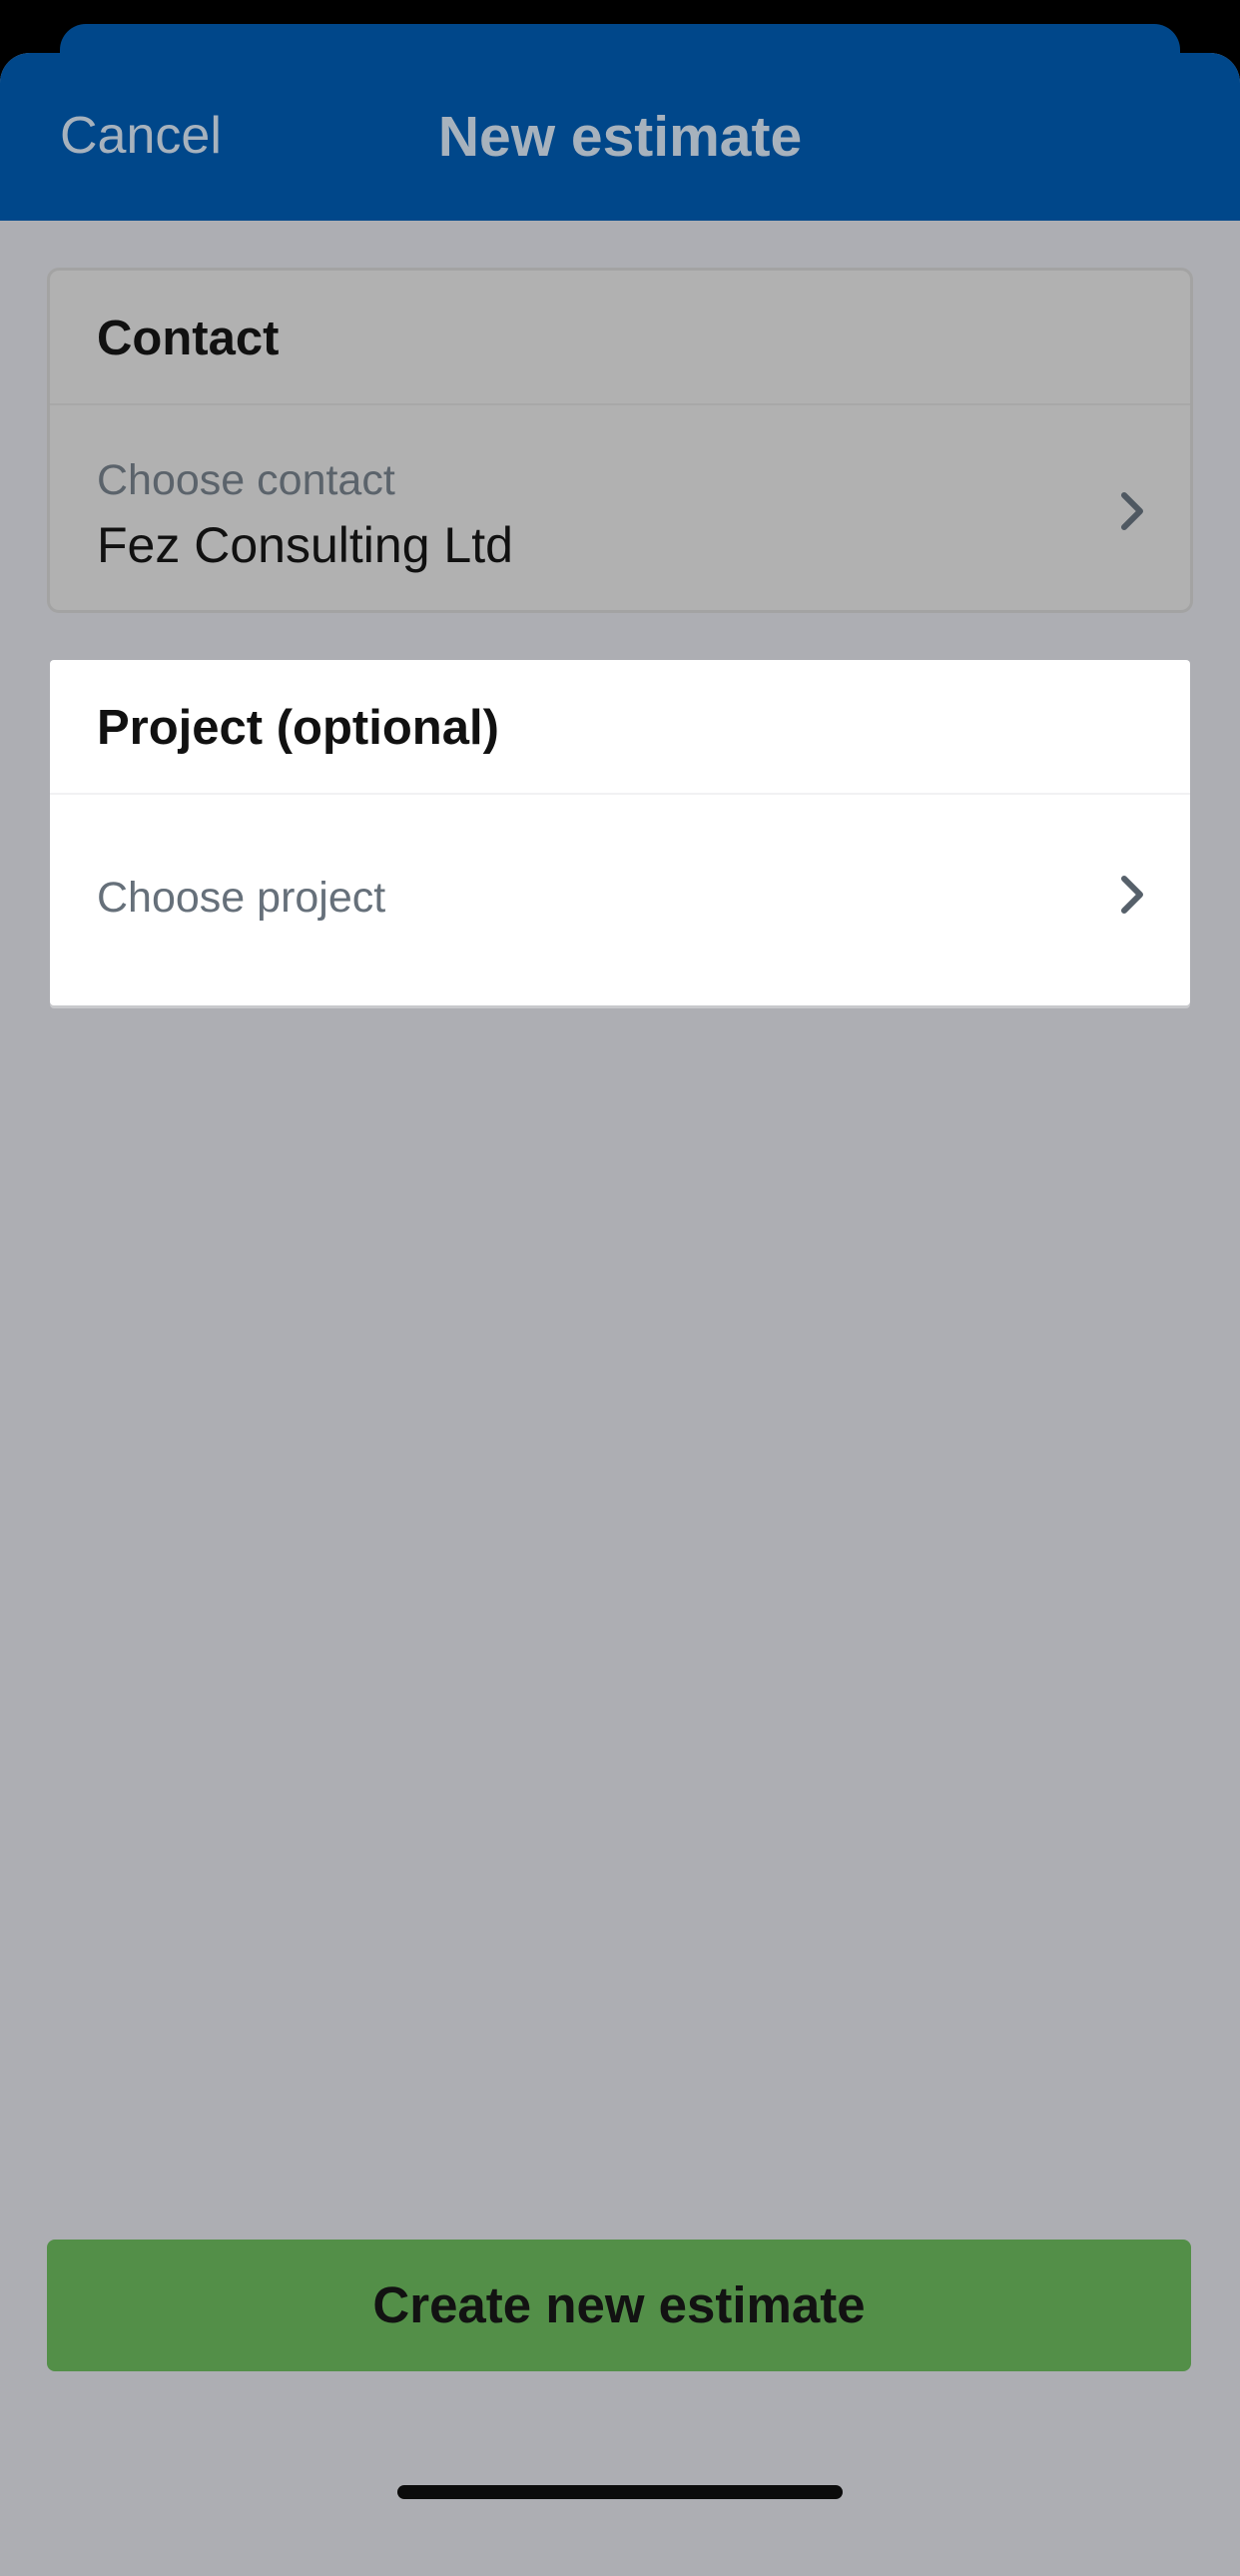 Image resolution: width=1240 pixels, height=2576 pixels. What do you see at coordinates (188, 338) in the screenshot?
I see `contact-card-title: Contact` at bounding box center [188, 338].